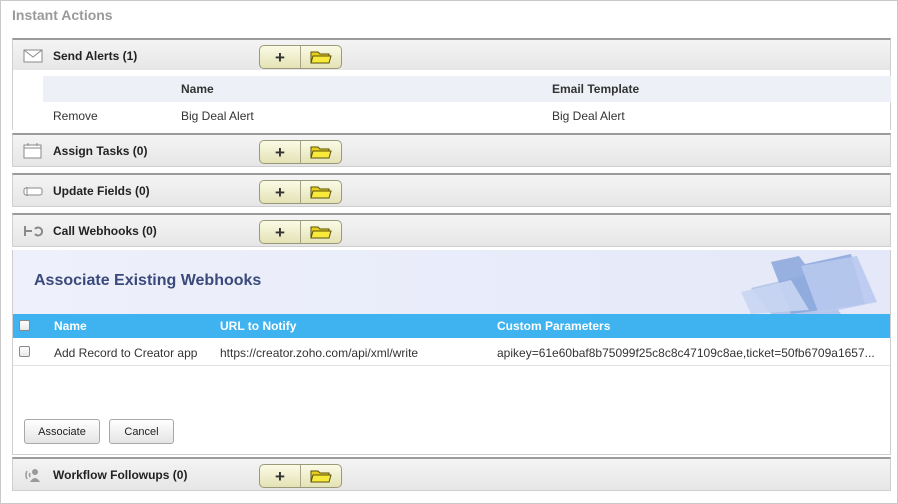  Describe the element at coordinates (62, 431) in the screenshot. I see `associate-button: Associate` at that location.